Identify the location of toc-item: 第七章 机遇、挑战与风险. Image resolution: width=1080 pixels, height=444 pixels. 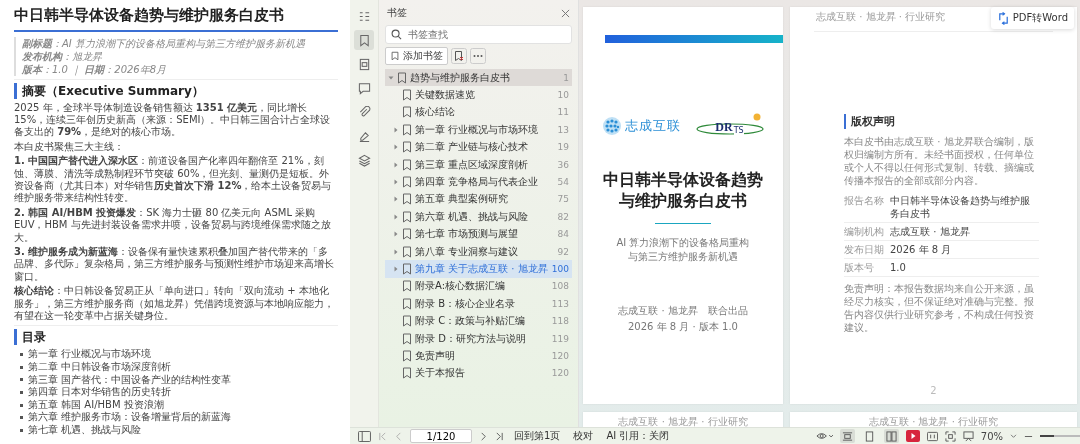
(85, 430).